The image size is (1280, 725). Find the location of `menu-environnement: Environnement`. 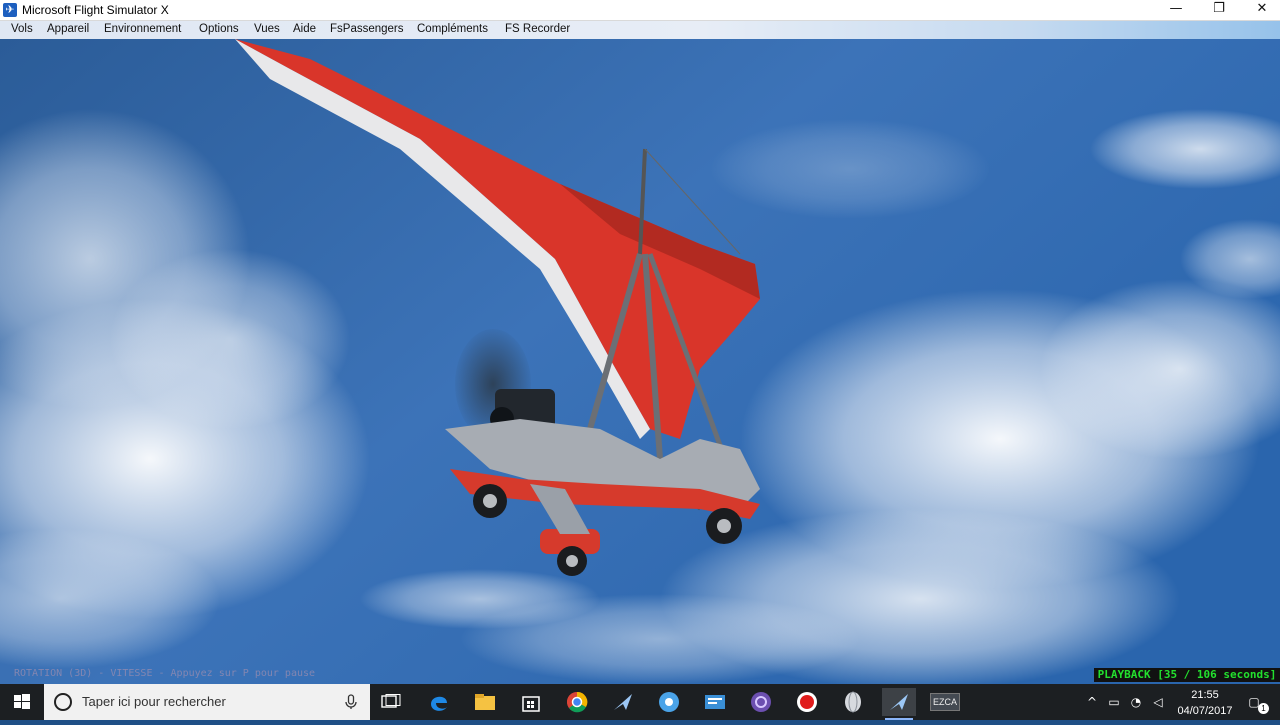

menu-environnement: Environnement is located at coordinates (142, 29).